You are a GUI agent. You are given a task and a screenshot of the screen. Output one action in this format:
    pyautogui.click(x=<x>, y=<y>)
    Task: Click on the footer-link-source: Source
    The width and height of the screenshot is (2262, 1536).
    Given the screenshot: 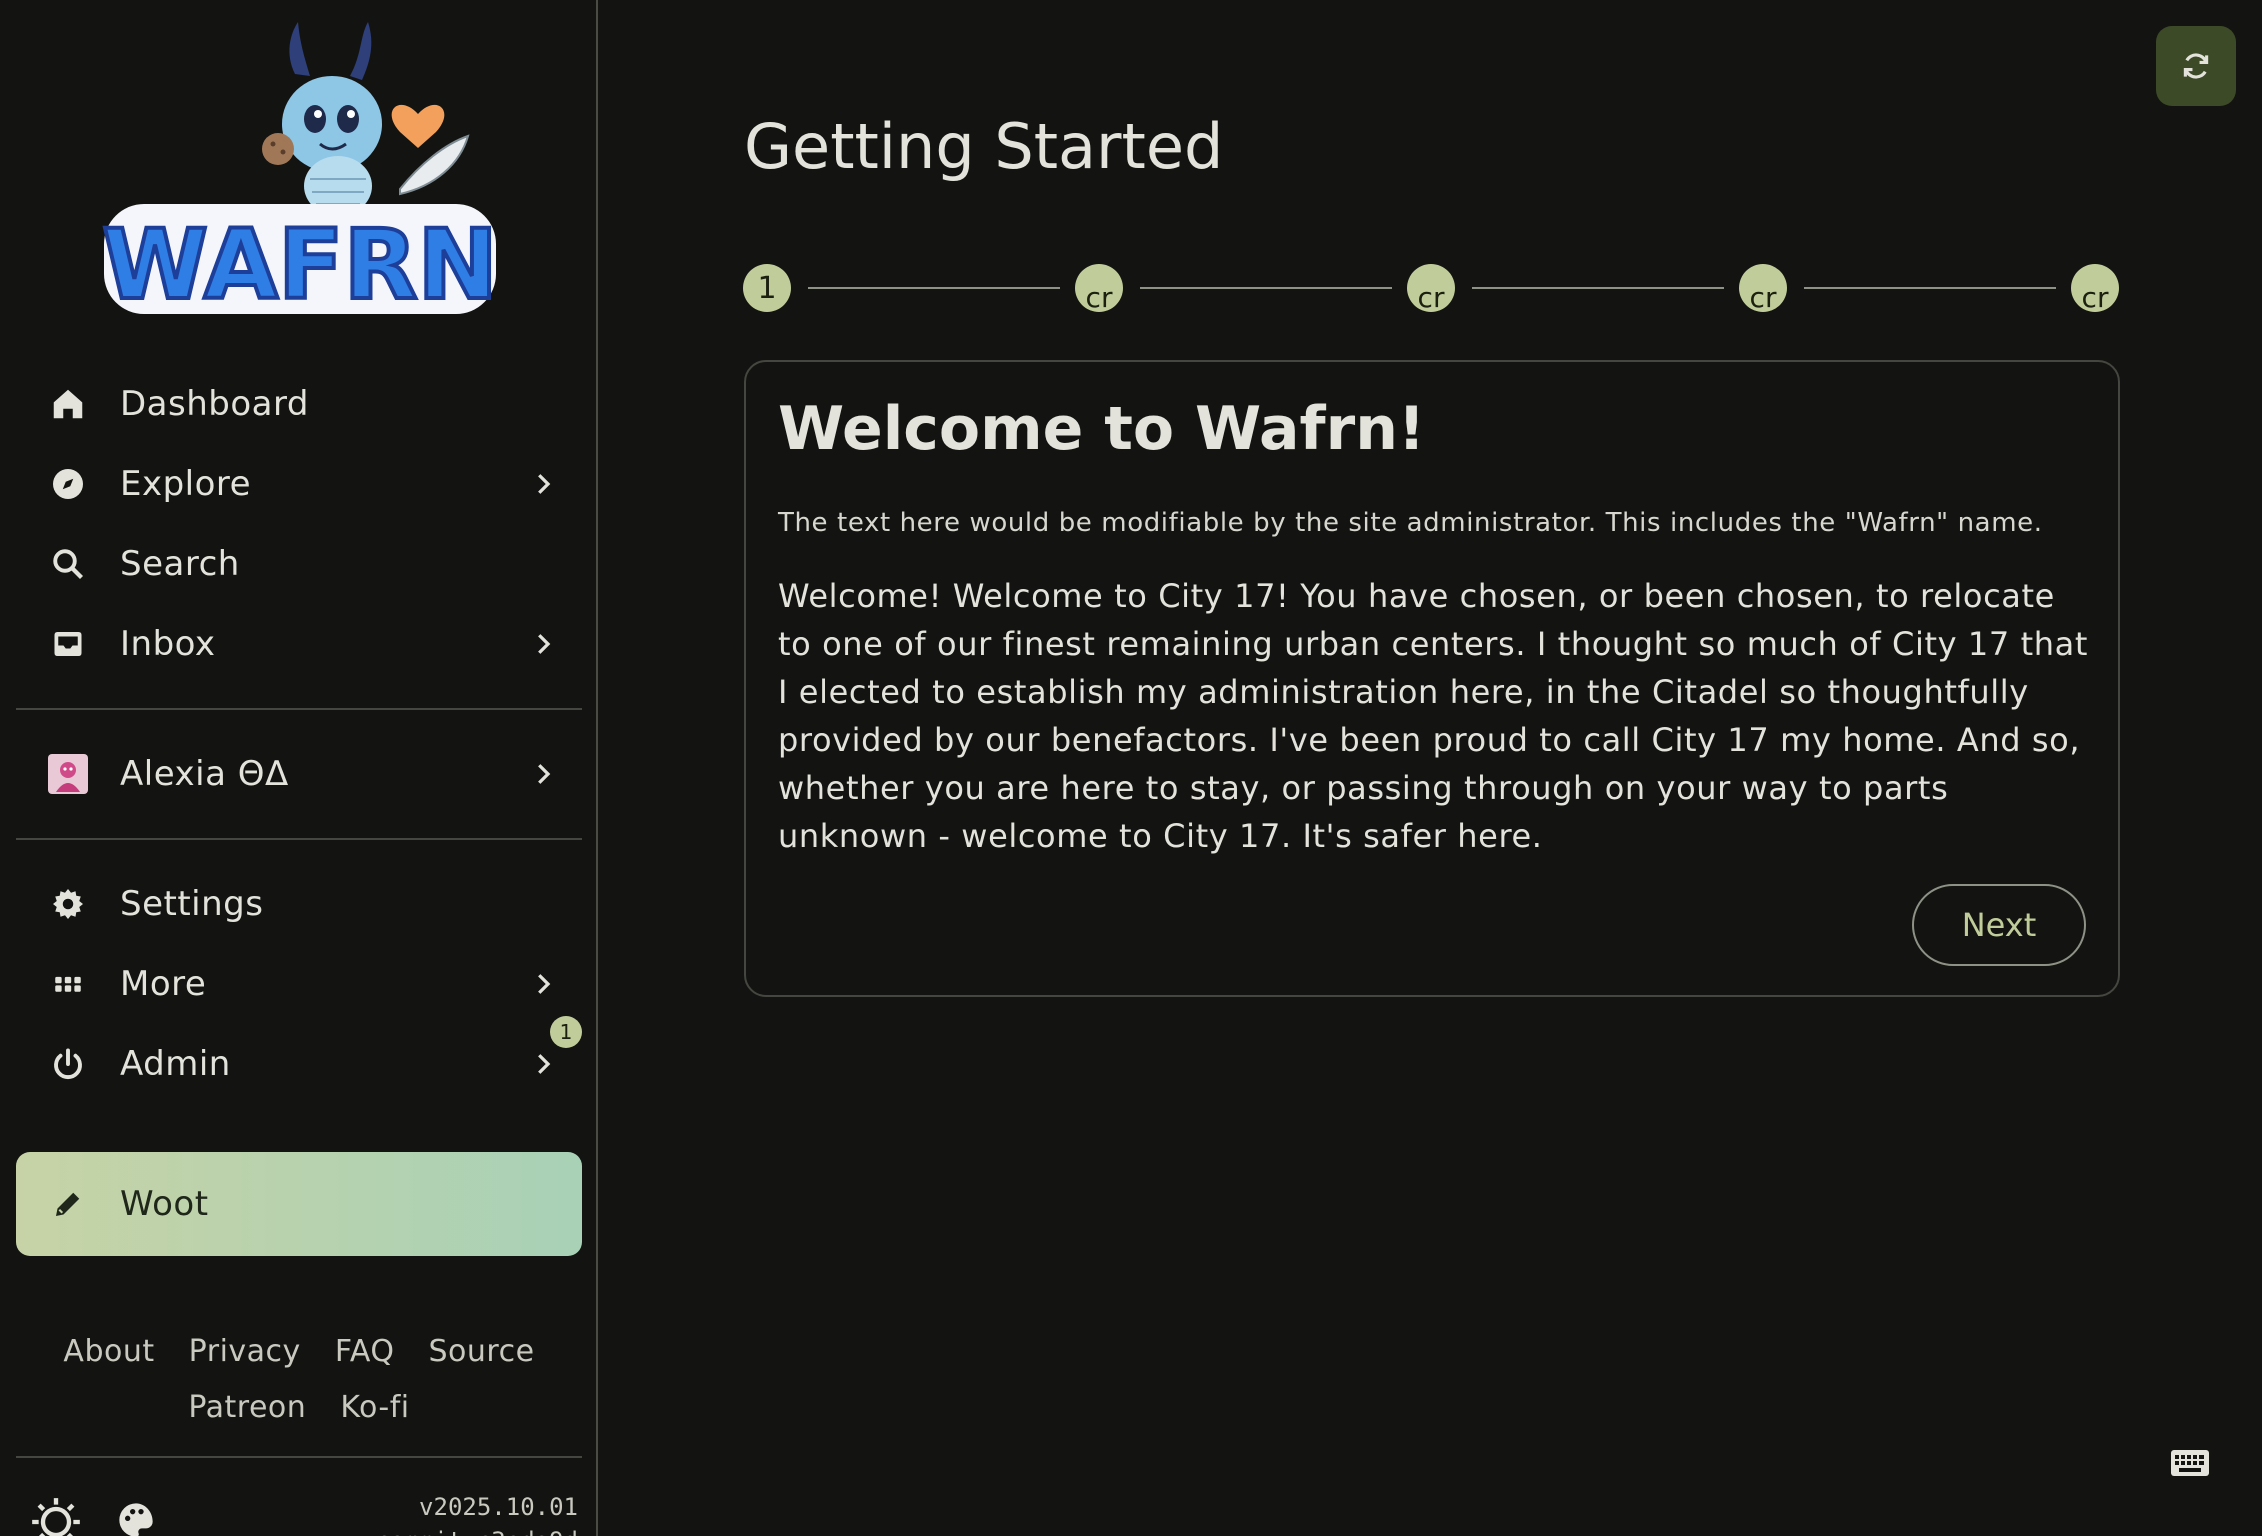 What is the action you would take?
    pyautogui.click(x=482, y=1351)
    